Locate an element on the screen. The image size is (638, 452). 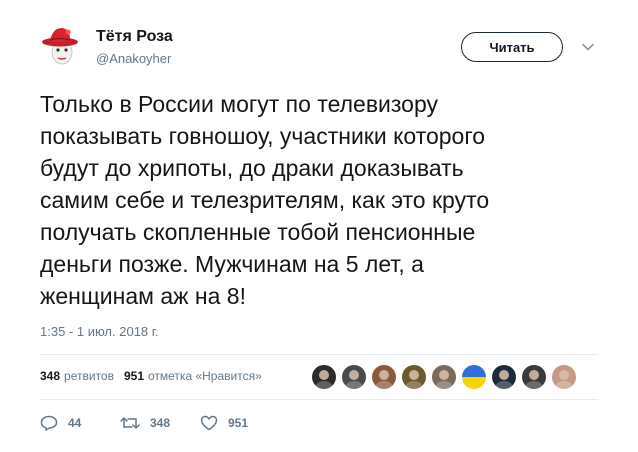
tweet-actions: 44 348 951 is located at coordinates (160, 423).